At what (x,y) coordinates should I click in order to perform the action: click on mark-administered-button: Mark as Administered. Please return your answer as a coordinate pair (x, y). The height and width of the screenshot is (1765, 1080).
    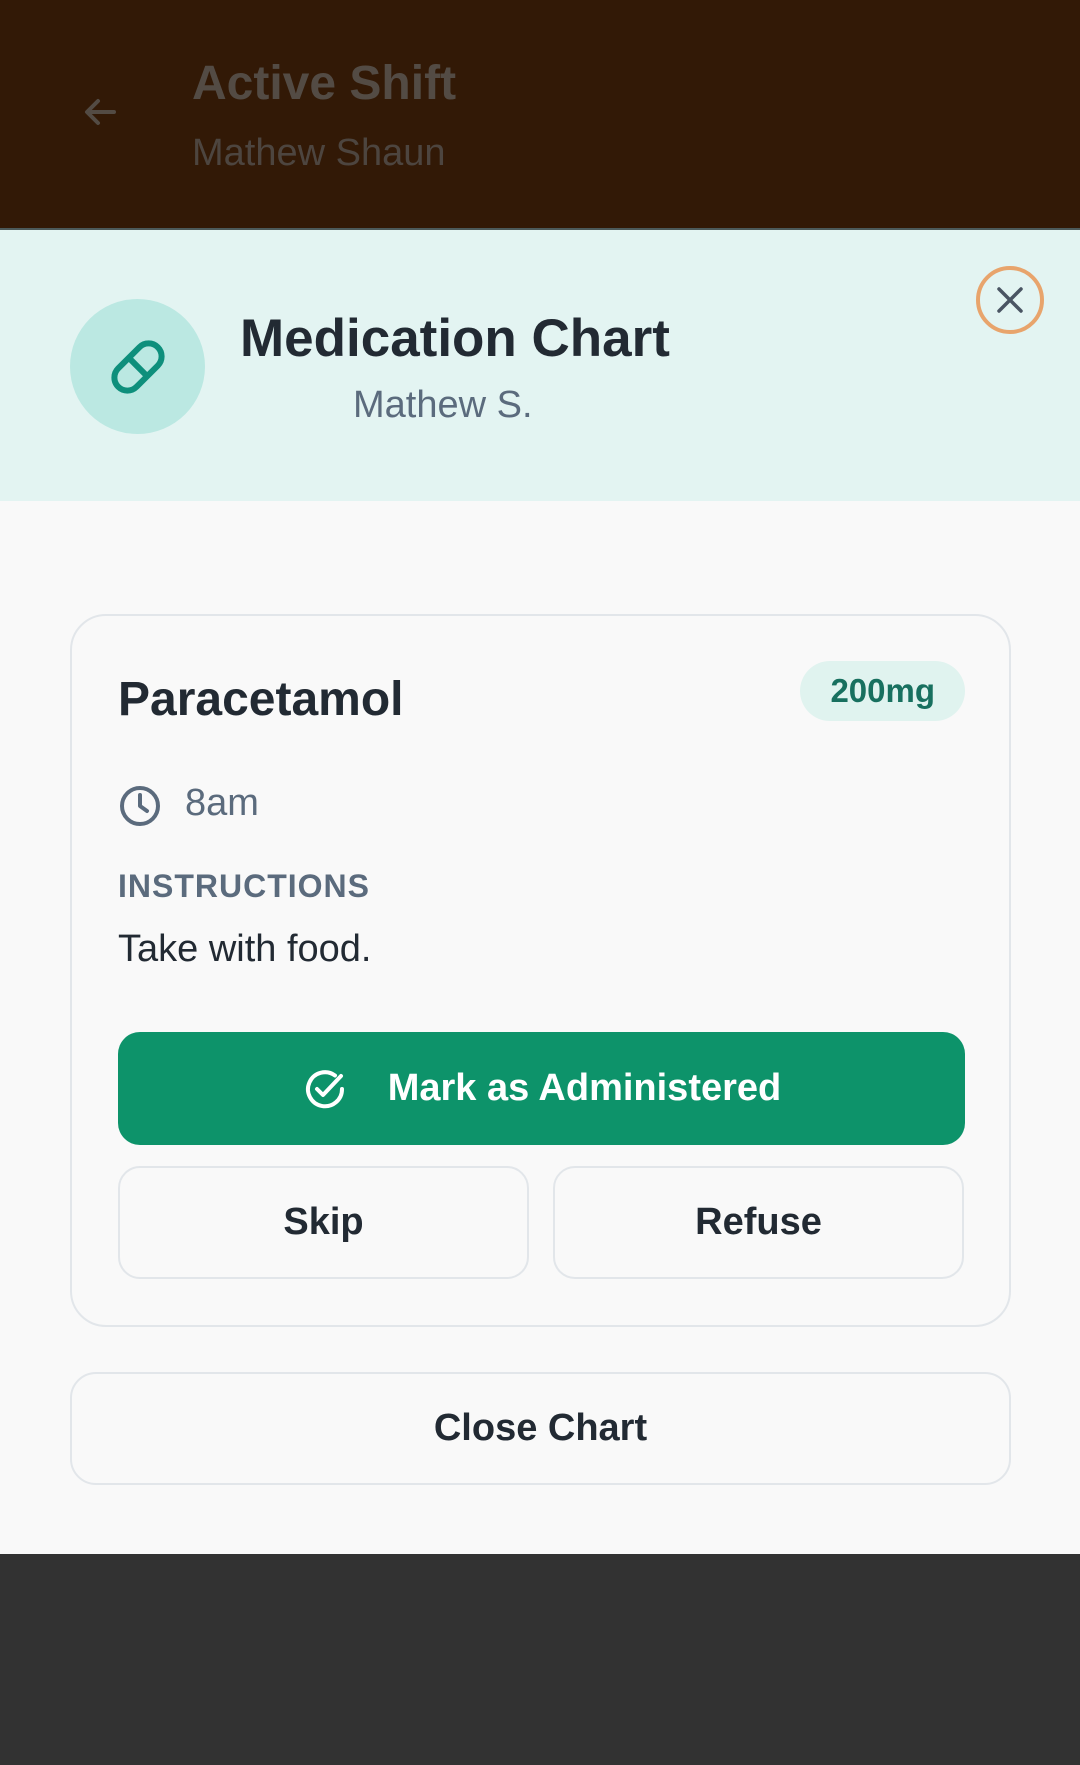
    Looking at the image, I should click on (541, 1088).